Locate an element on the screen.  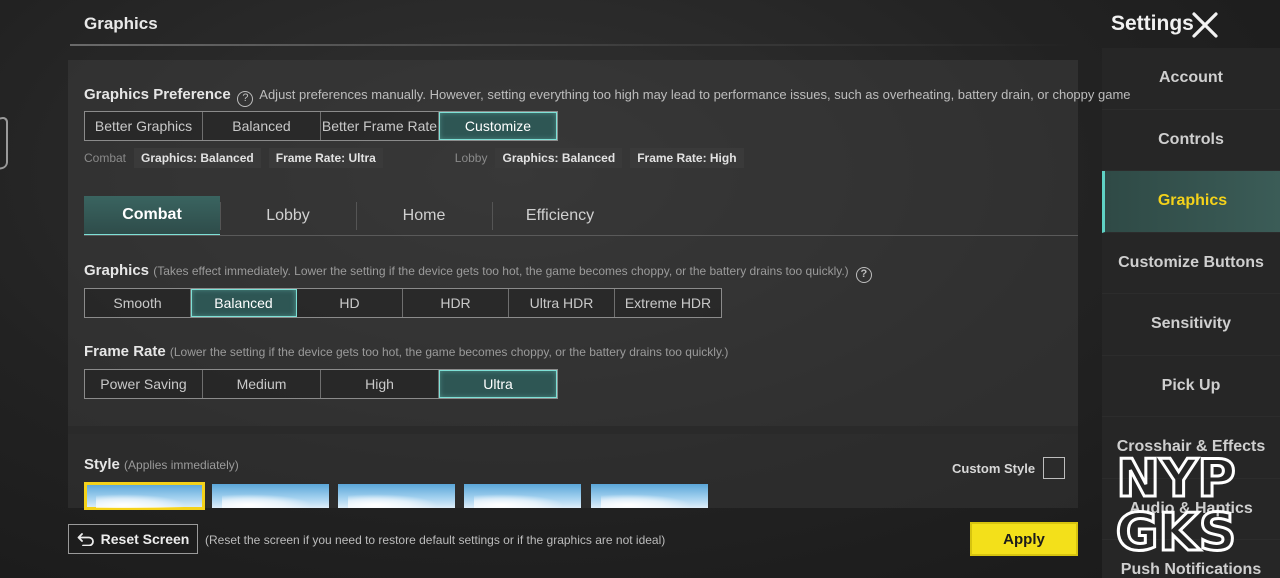
tab-combat: Combat is located at coordinates (152, 216).